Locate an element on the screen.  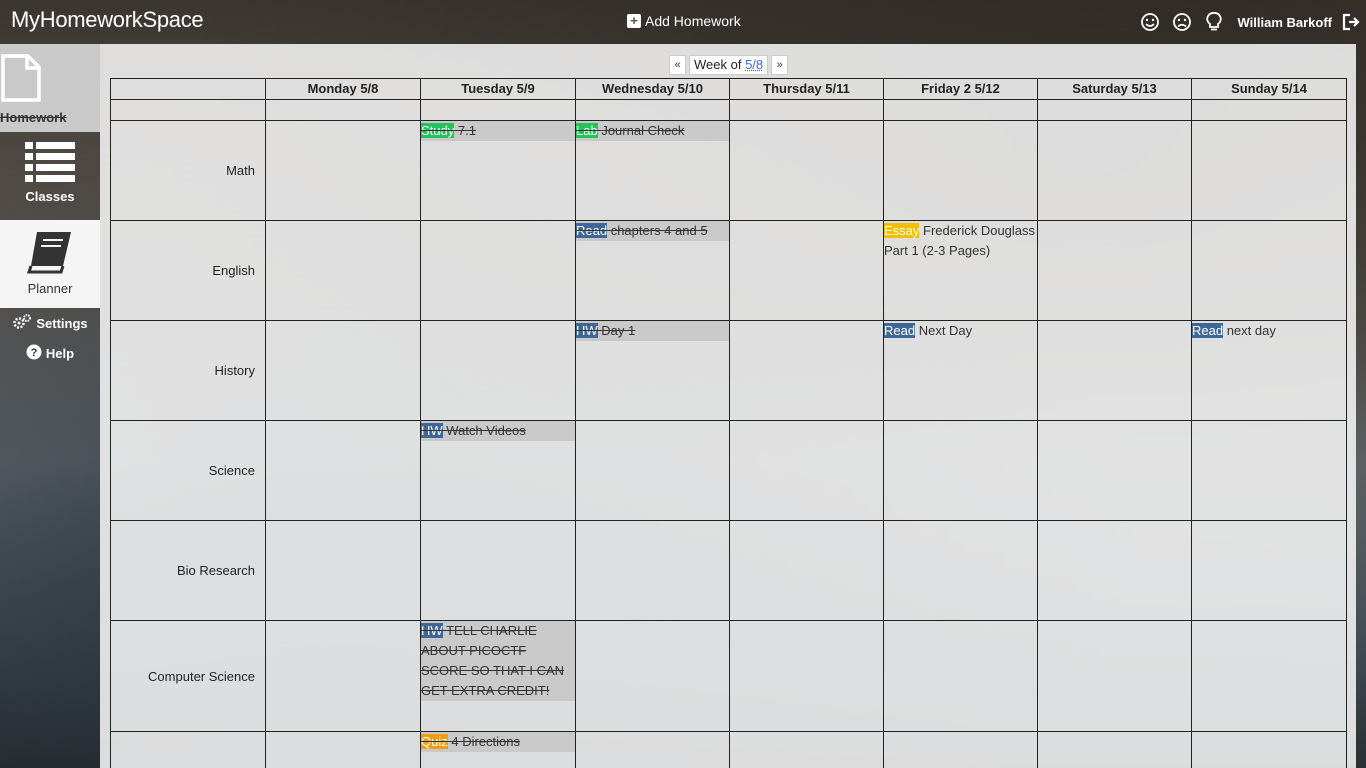
homework-text: Journal Check is located at coordinates (643, 130).